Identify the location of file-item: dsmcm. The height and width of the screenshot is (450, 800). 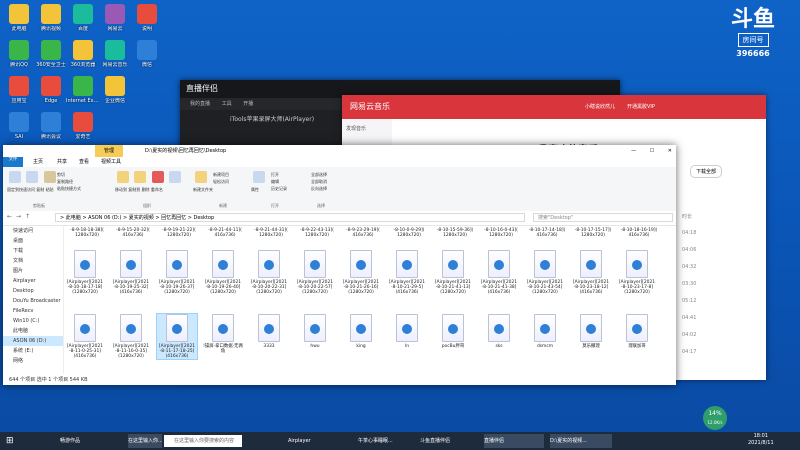
(545, 331).